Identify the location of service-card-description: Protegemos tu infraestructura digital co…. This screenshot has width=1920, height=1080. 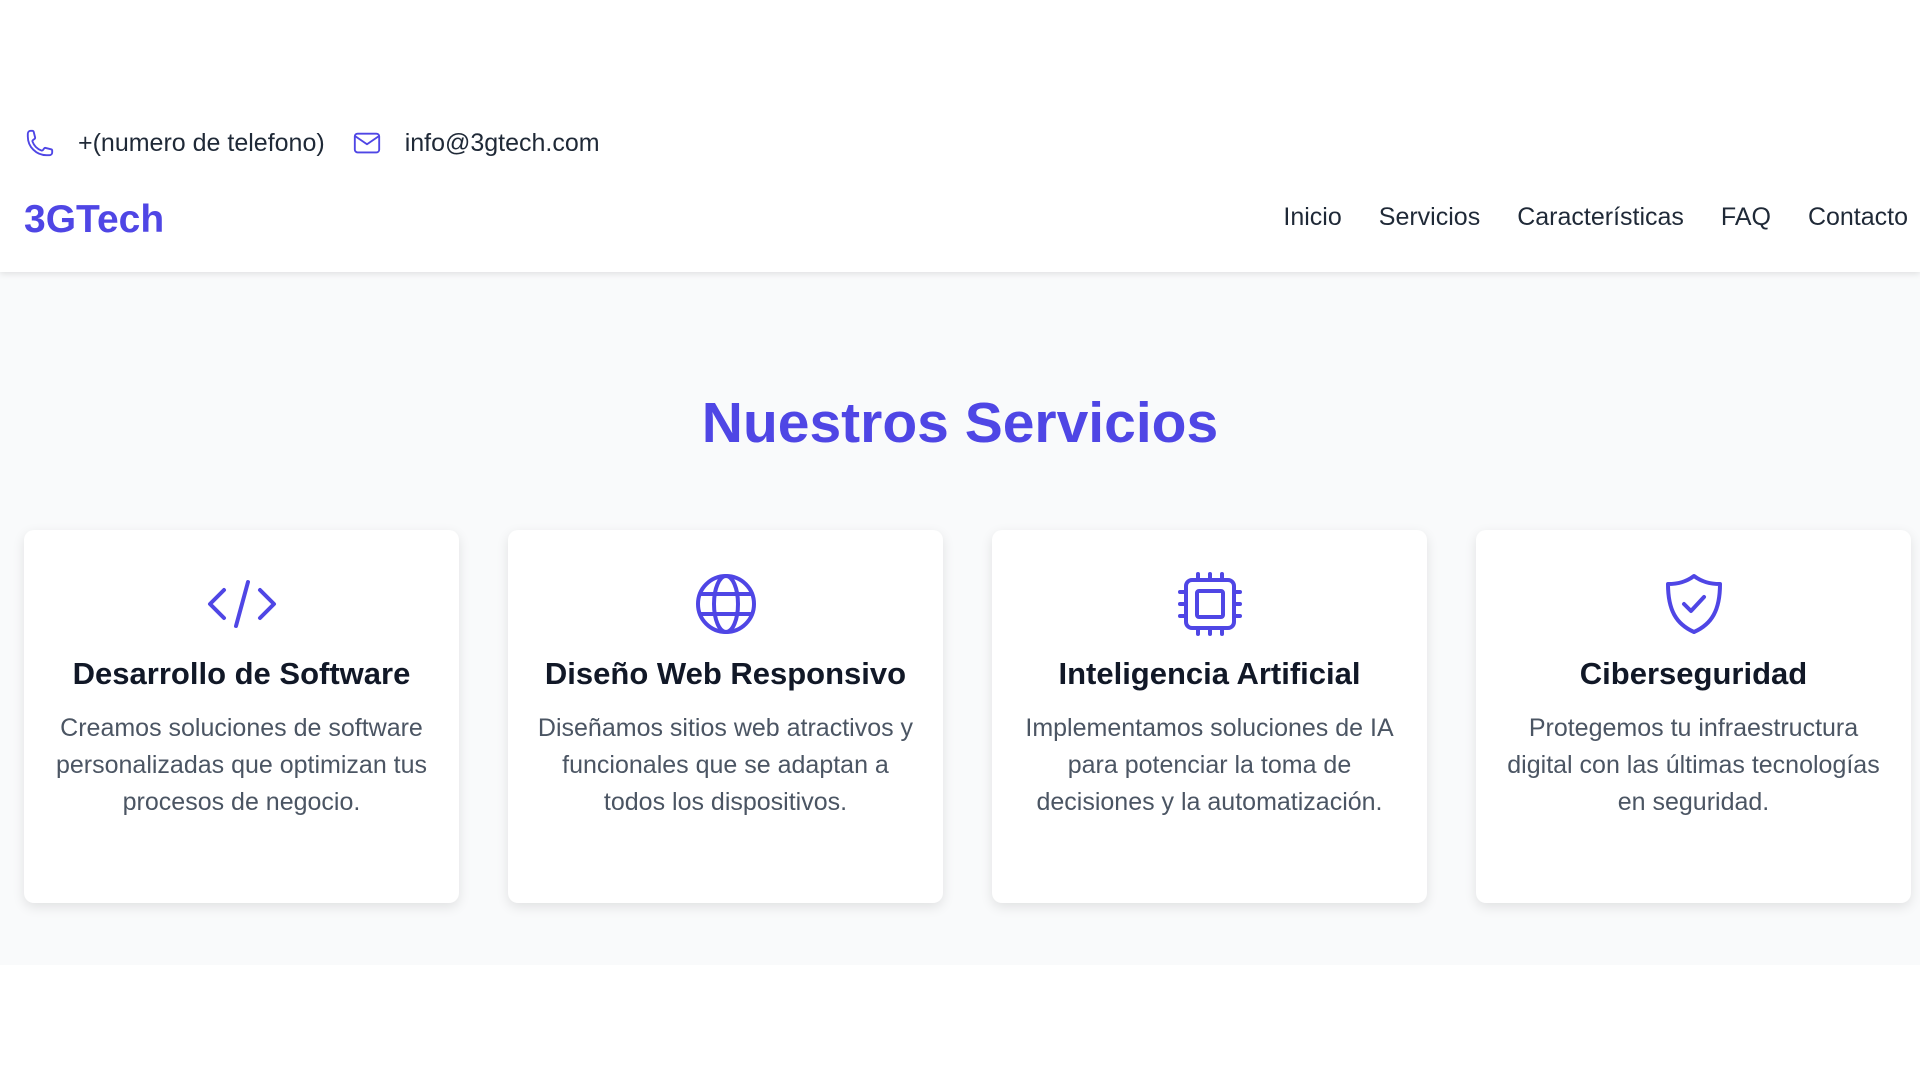
(1693, 765).